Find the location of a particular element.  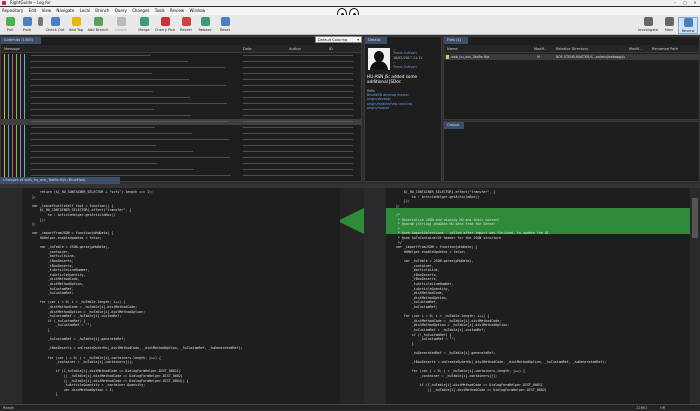

revert-button: Revert is located at coordinates (186, 25).